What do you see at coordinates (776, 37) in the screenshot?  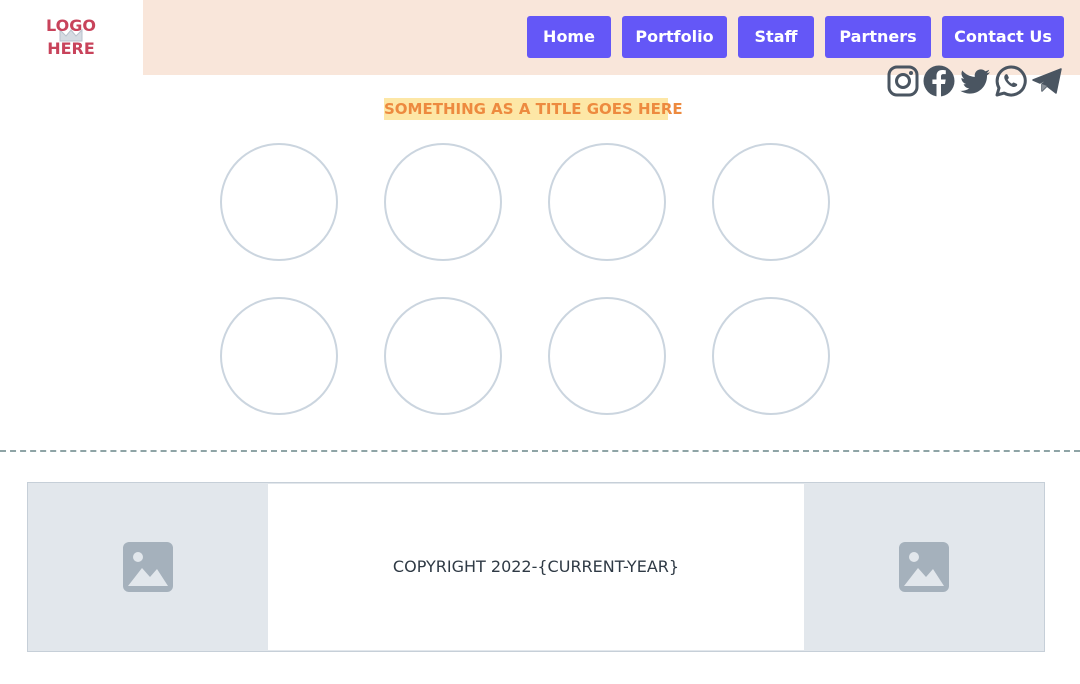 I see `nav-staff-button: Staff` at bounding box center [776, 37].